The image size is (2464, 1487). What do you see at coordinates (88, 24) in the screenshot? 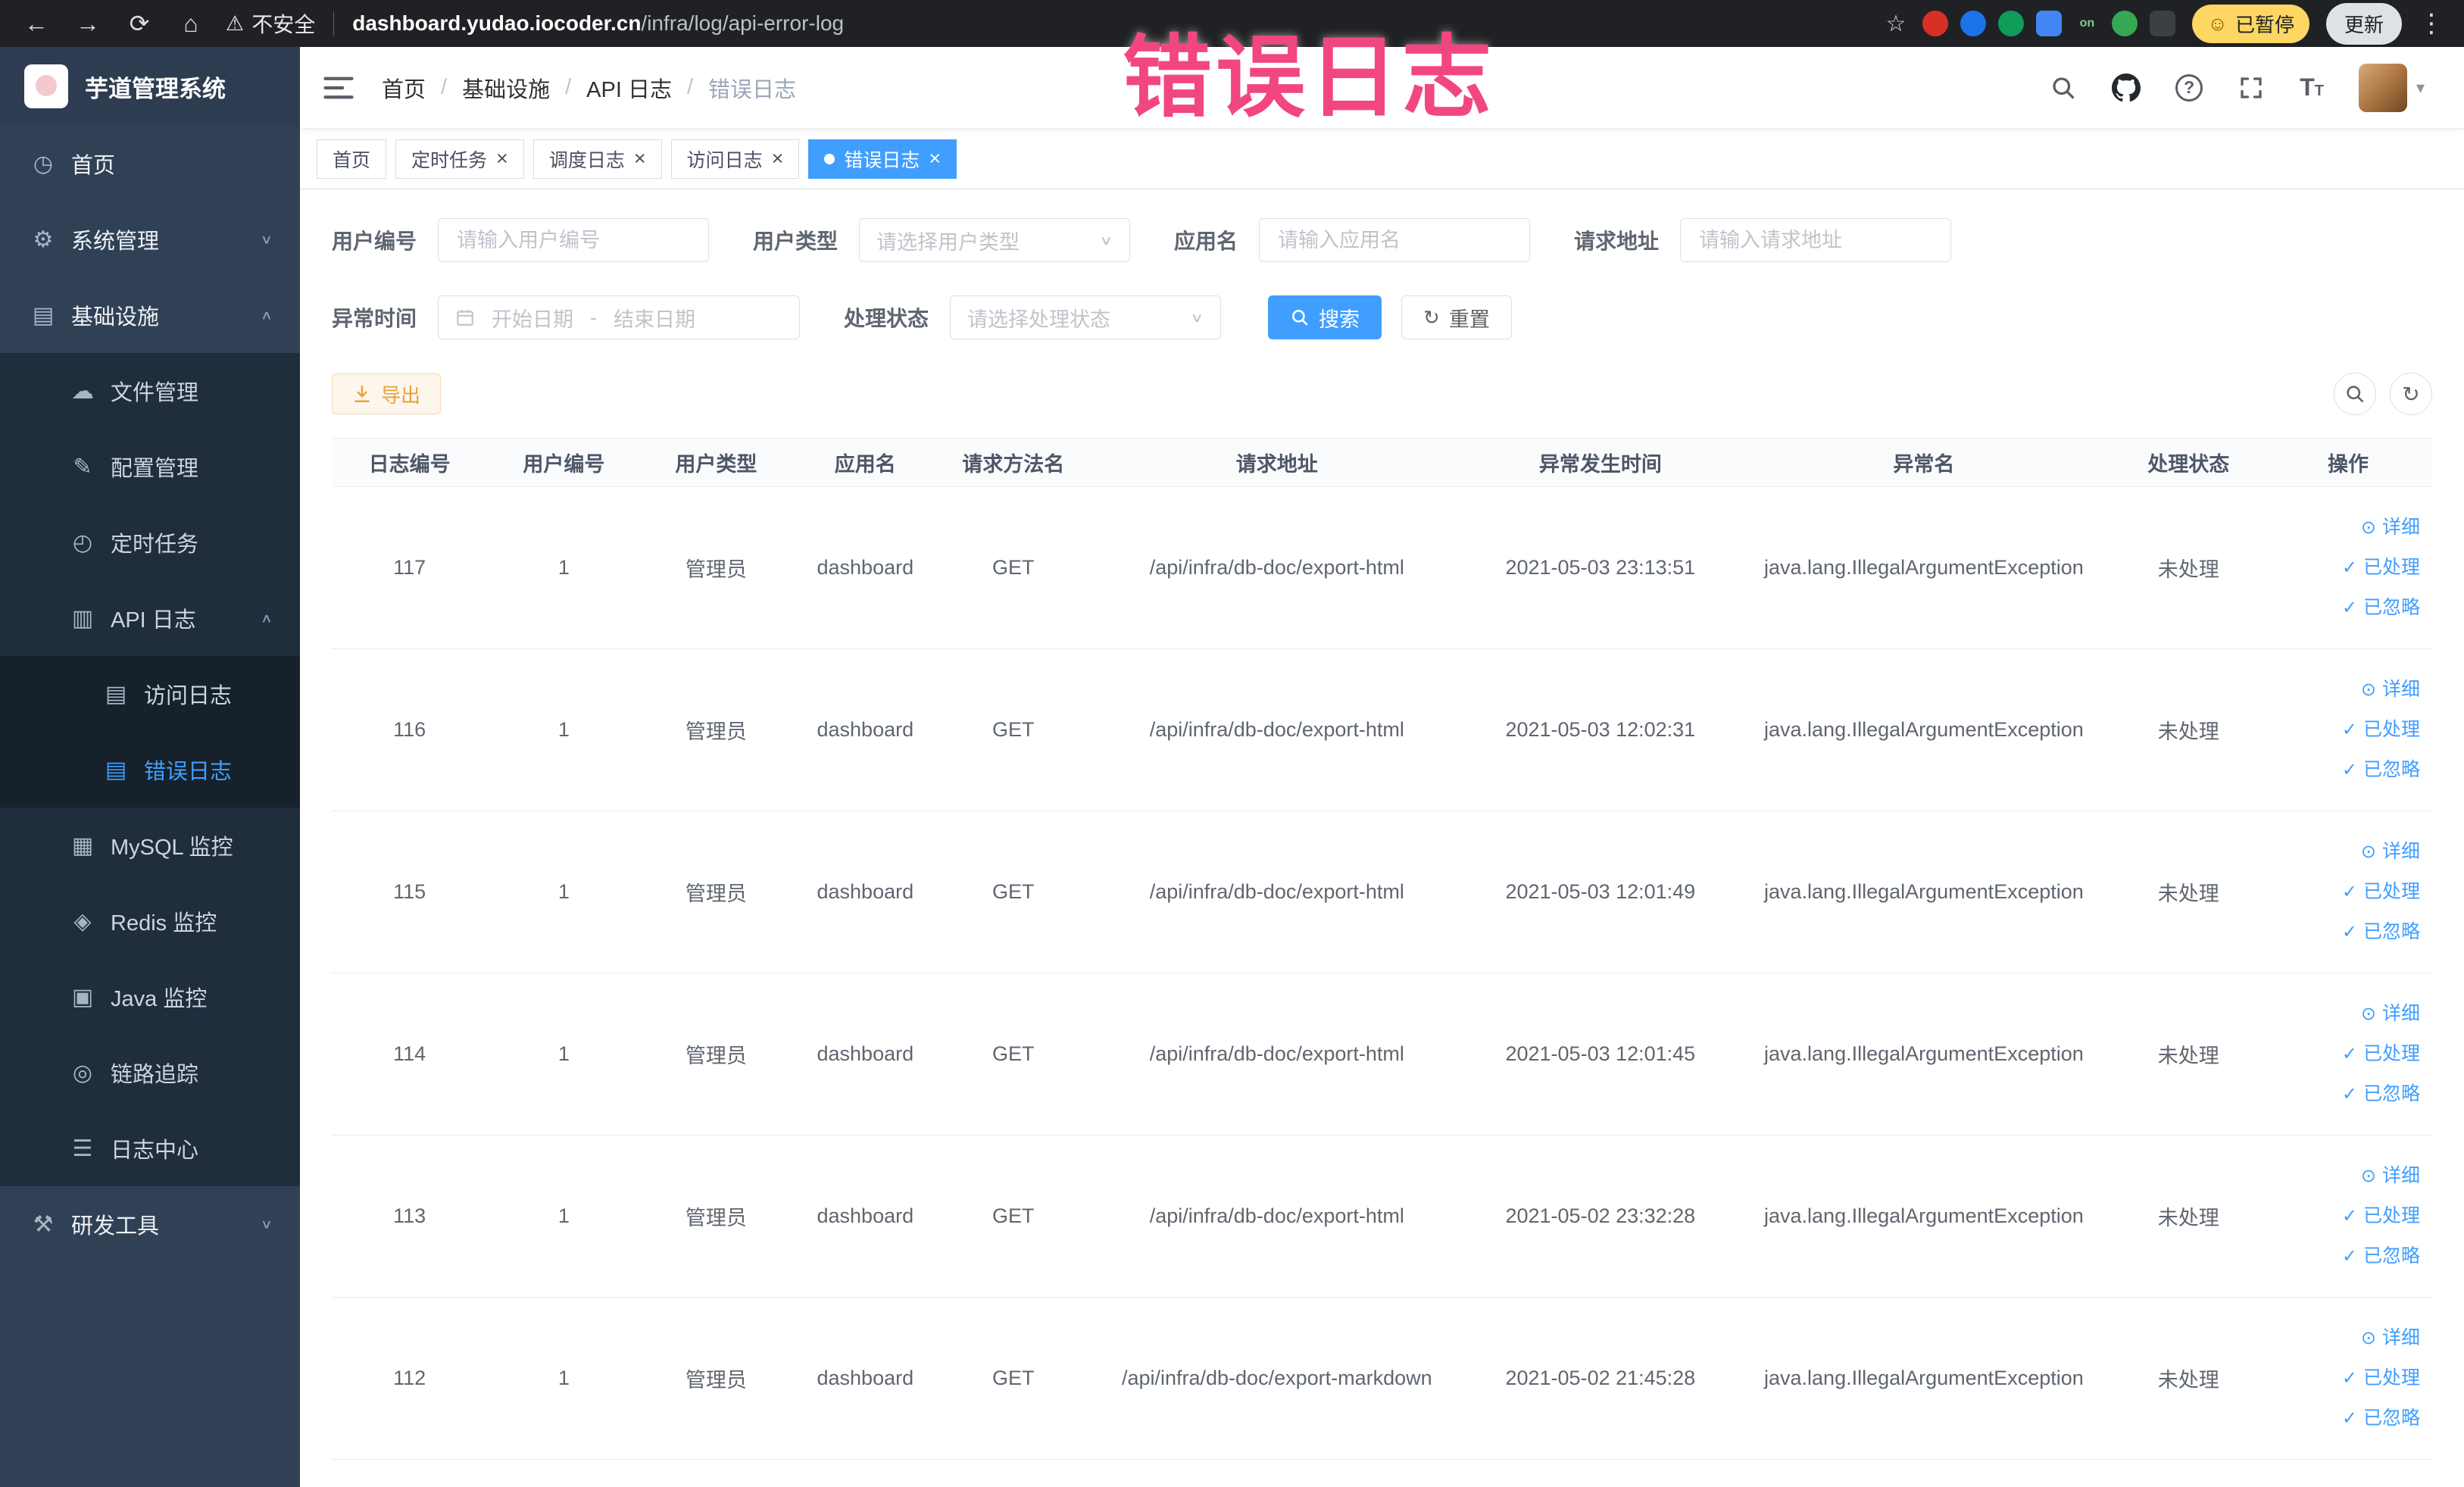
I see `forward-icon: →` at bounding box center [88, 24].